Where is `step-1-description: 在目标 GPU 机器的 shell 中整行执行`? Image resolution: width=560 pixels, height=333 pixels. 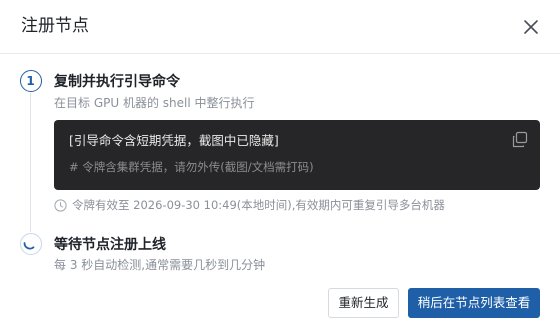 step-1-description: 在目标 GPU 机器的 shell 中整行执行 is located at coordinates (154, 103).